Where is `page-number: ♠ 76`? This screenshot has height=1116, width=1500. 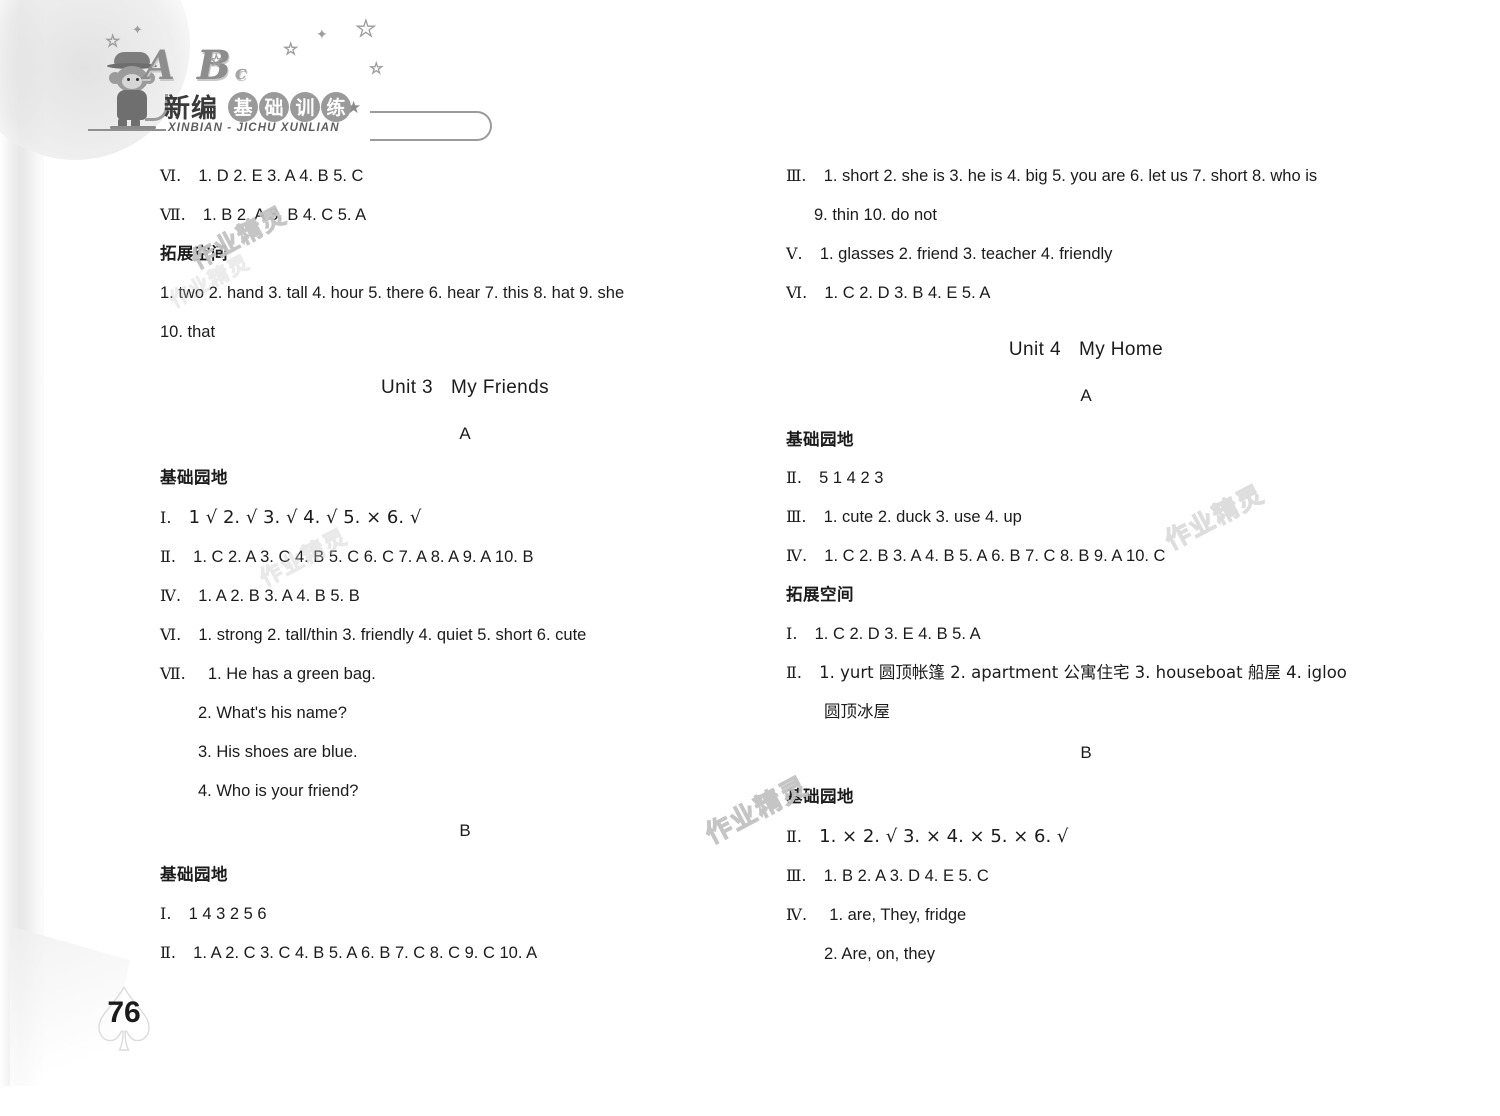 page-number: ♠ 76 is located at coordinates (124, 1020).